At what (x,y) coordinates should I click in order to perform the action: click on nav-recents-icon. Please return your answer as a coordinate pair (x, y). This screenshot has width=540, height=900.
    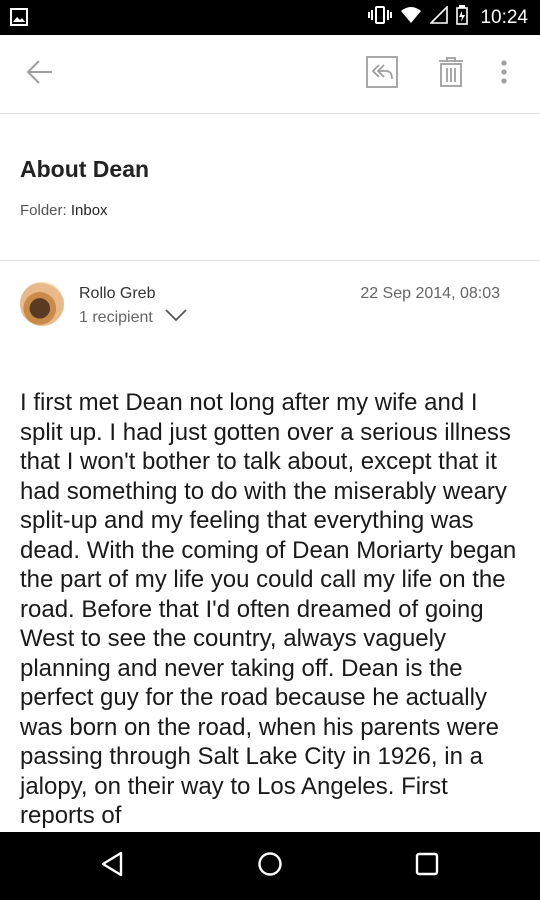
    Looking at the image, I should click on (427, 866).